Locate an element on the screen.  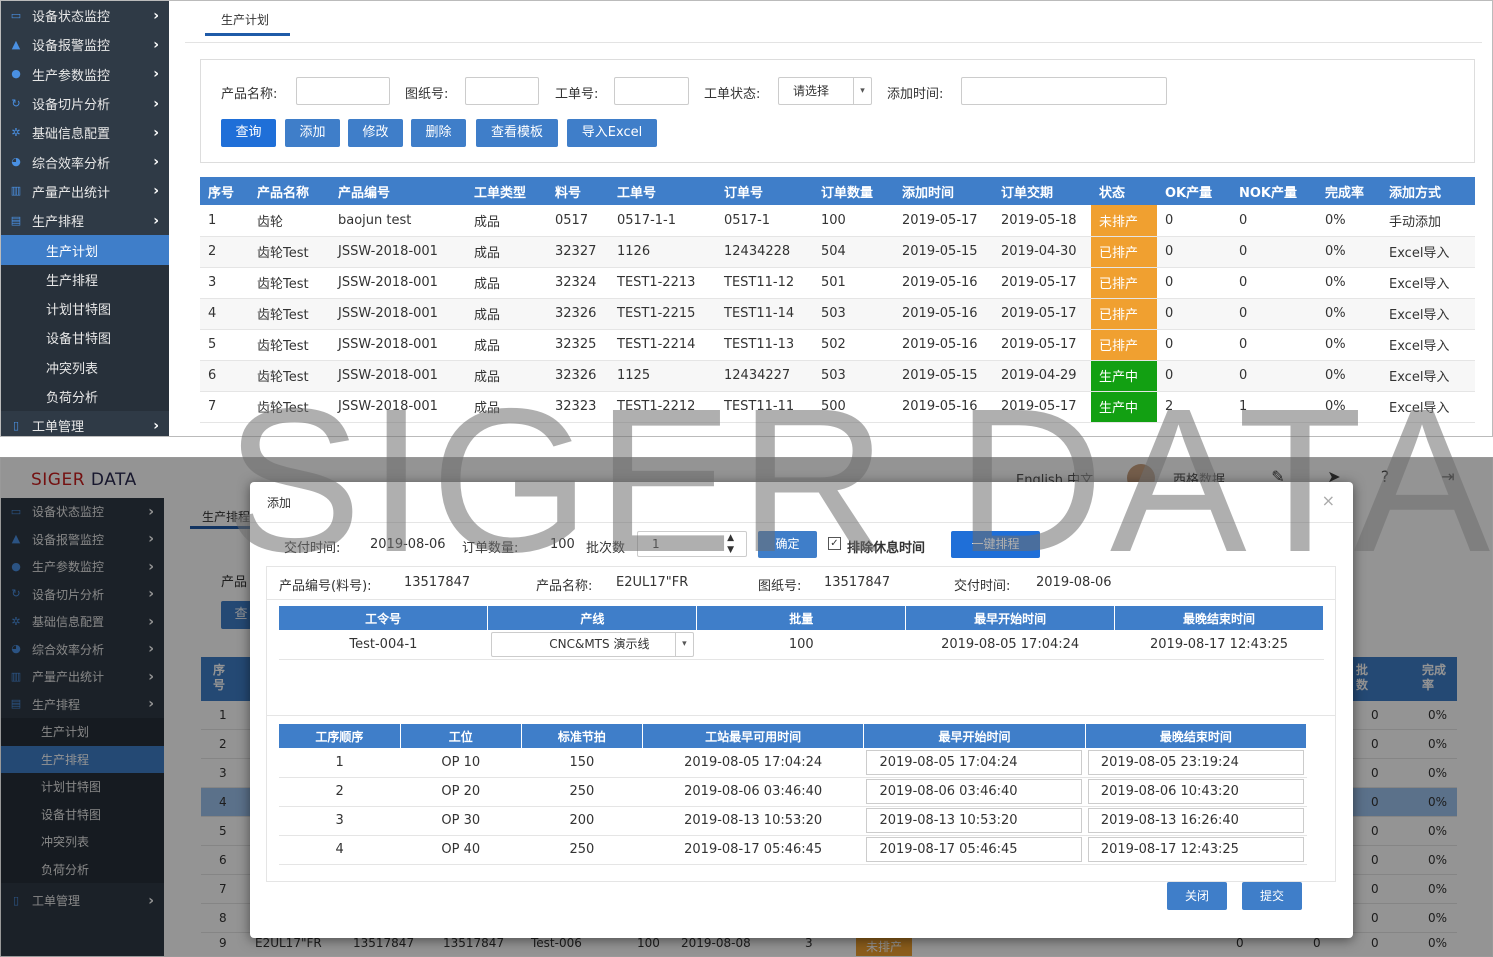
exclude-rest-checkbox: ✓ is located at coordinates (834, 543).